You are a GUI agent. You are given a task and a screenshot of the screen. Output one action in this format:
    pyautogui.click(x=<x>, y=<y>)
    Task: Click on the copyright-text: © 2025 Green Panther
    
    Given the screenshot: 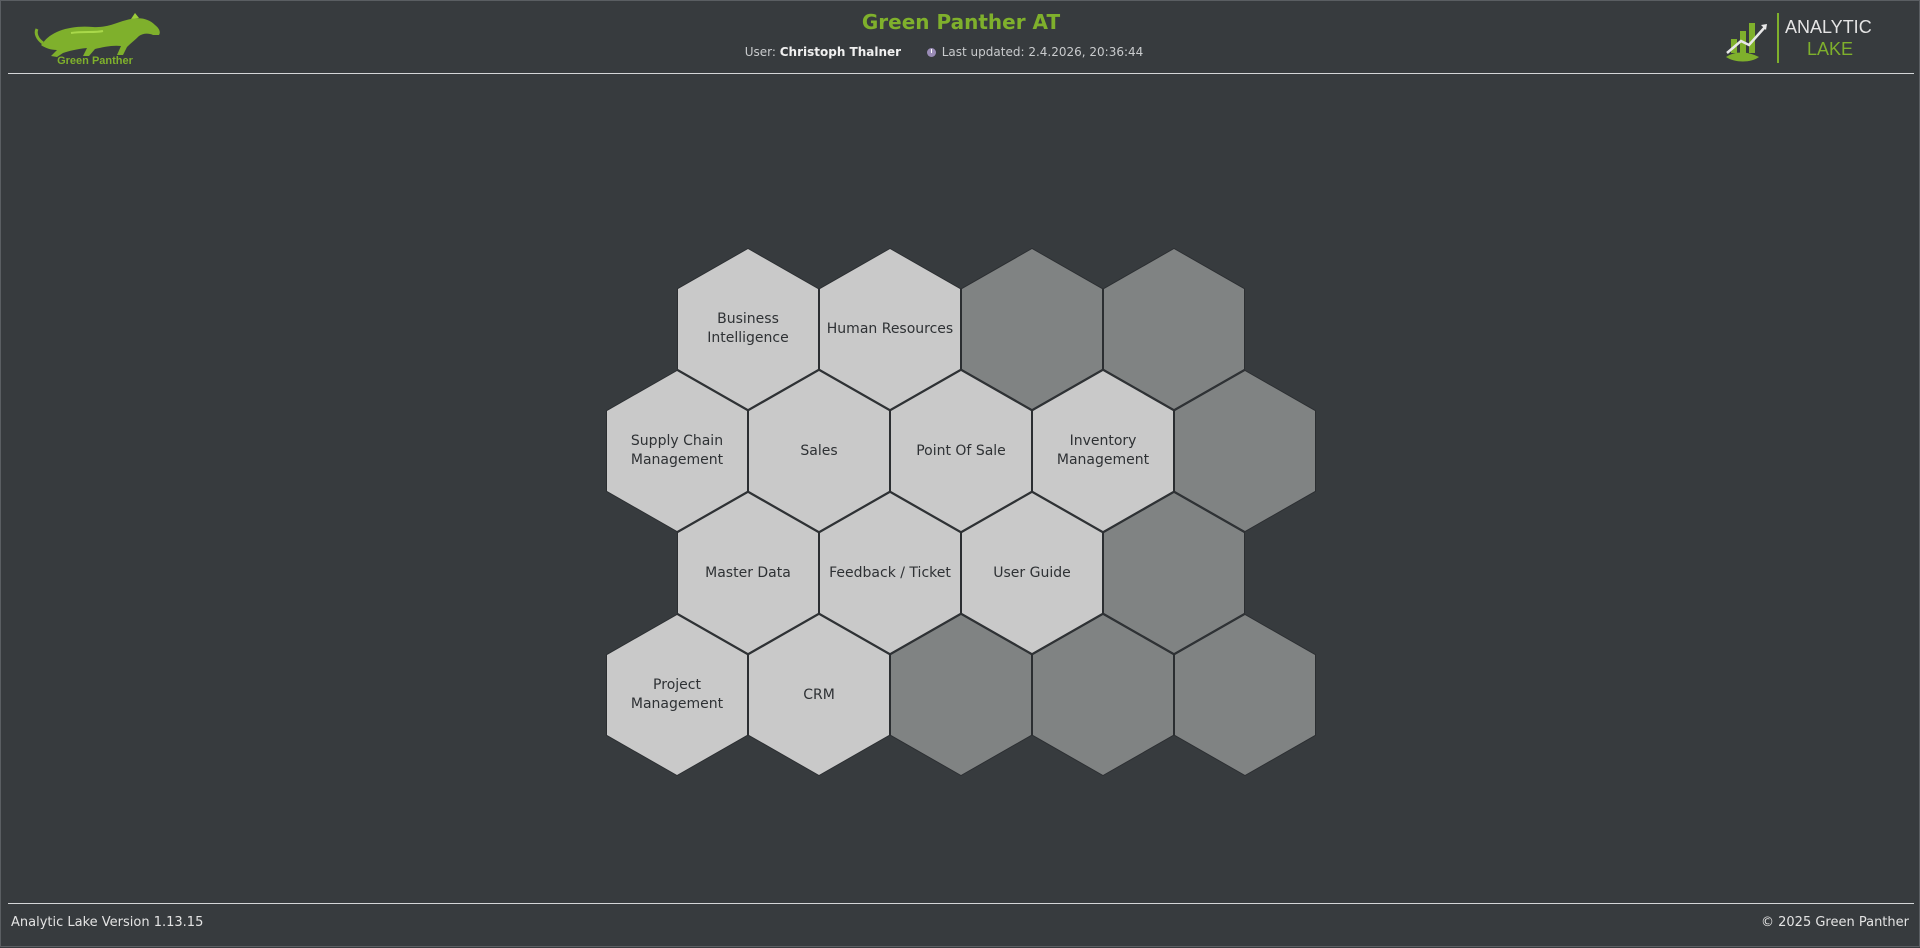 What is the action you would take?
    pyautogui.click(x=1835, y=922)
    